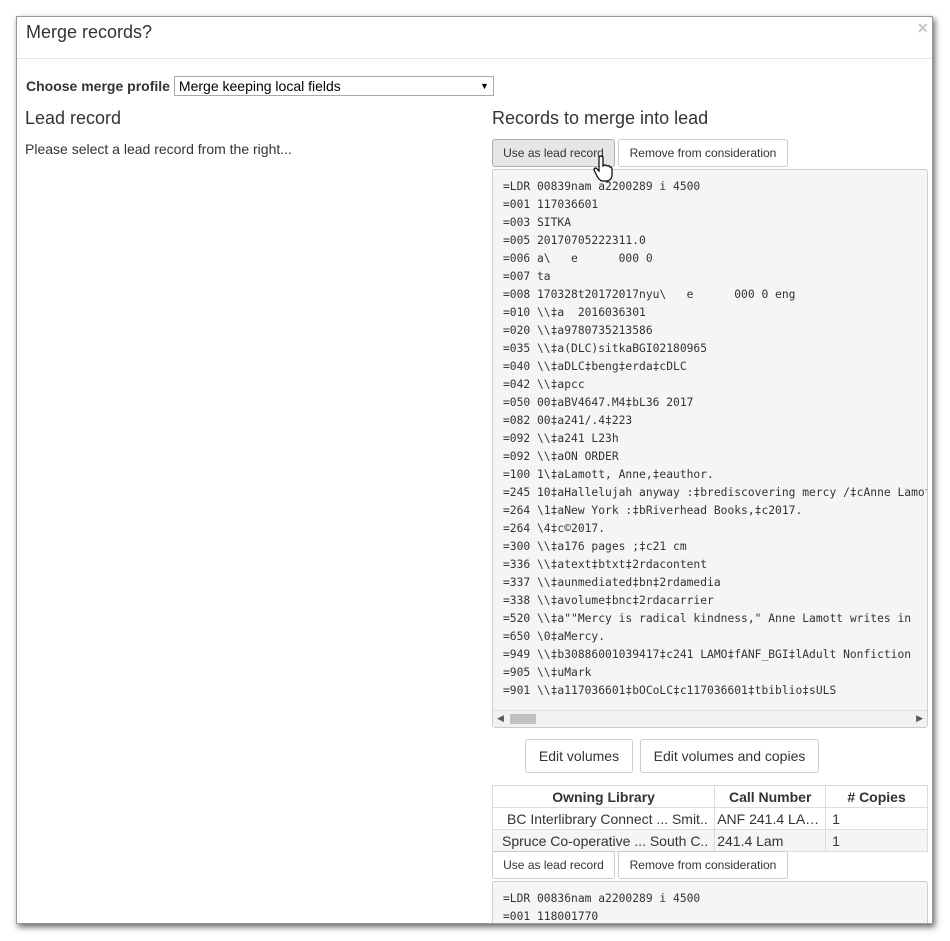 This screenshot has height=941, width=950. Describe the element at coordinates (484, 86) in the screenshot. I see `dropdown-arrow-icon: ▼` at that location.